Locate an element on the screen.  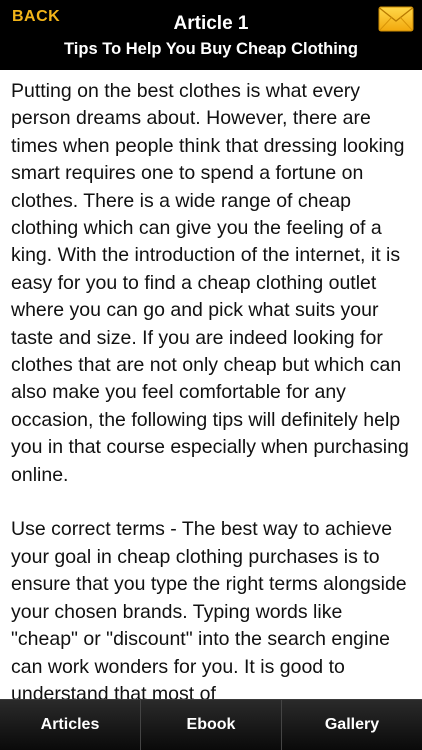
bottom-tab-bar: Articles Ebook Gallery is located at coordinates (211, 724).